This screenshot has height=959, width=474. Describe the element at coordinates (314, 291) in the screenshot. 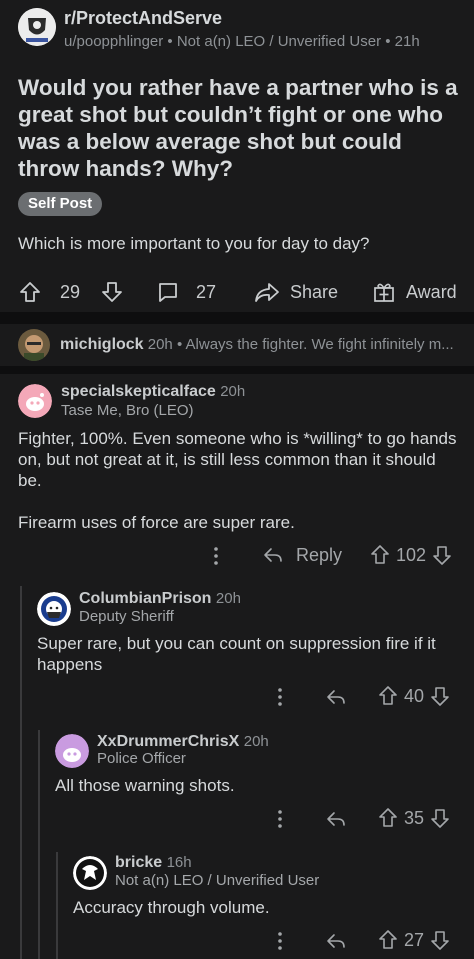

I see `share-label: Share` at that location.